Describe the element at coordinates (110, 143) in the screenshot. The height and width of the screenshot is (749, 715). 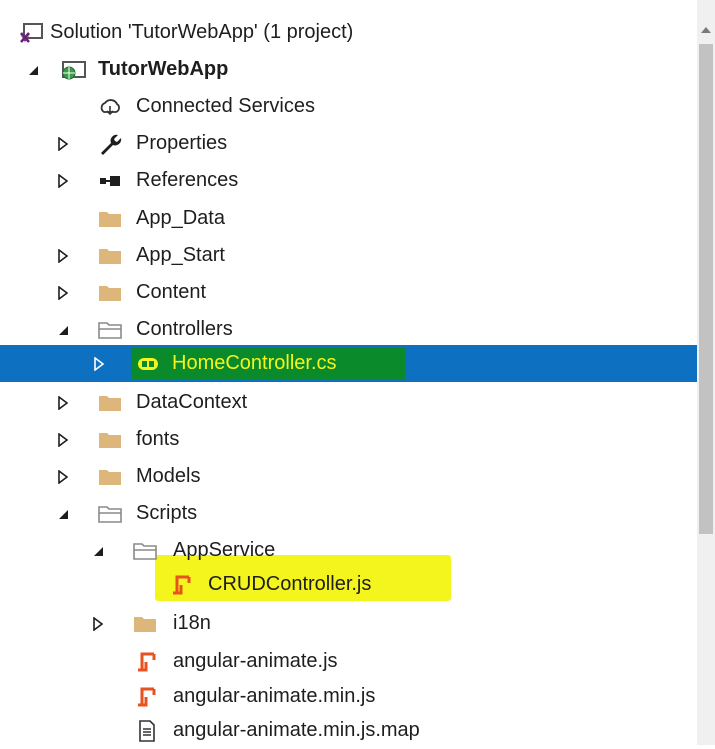
I see `wrench-icon` at that location.